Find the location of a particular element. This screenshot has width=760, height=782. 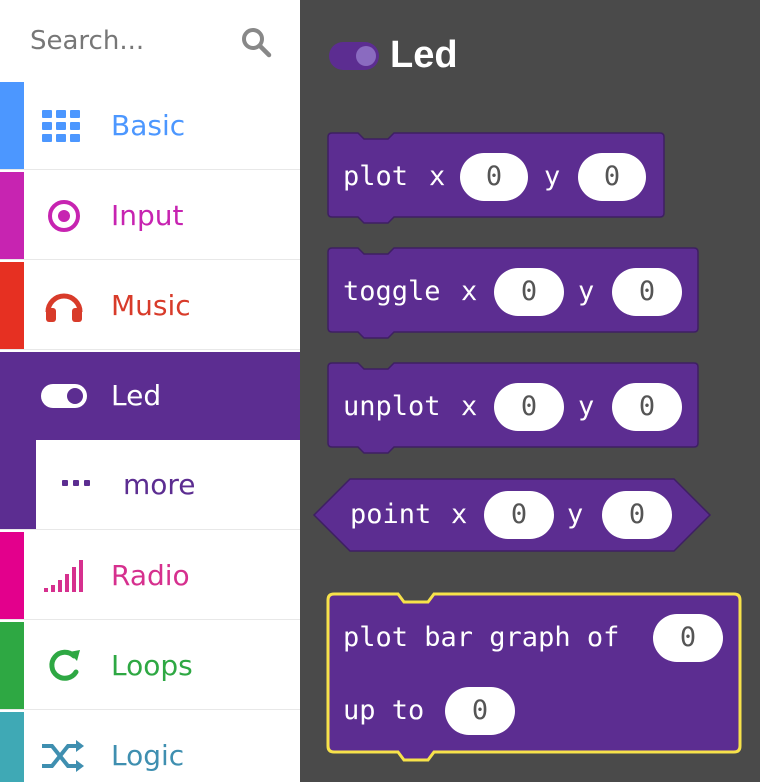

block-label: point is located at coordinates (391, 514).